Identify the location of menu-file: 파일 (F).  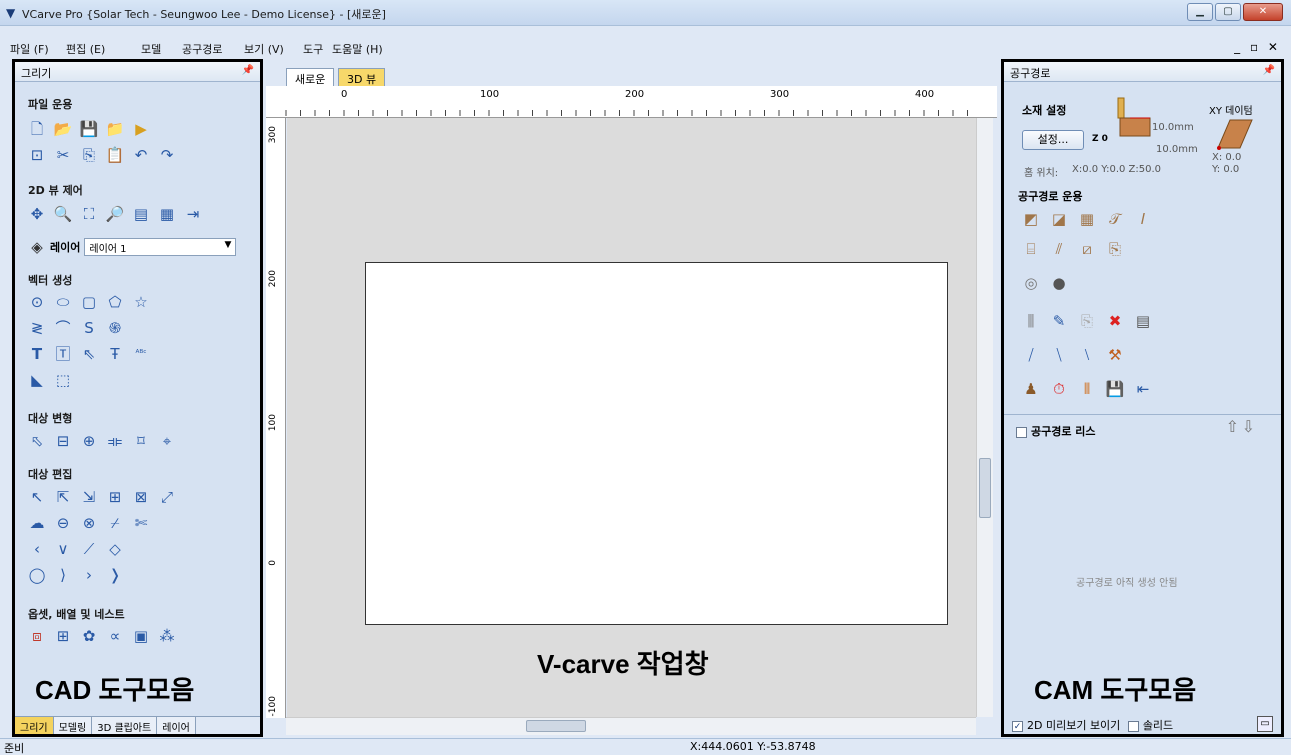
(29, 49).